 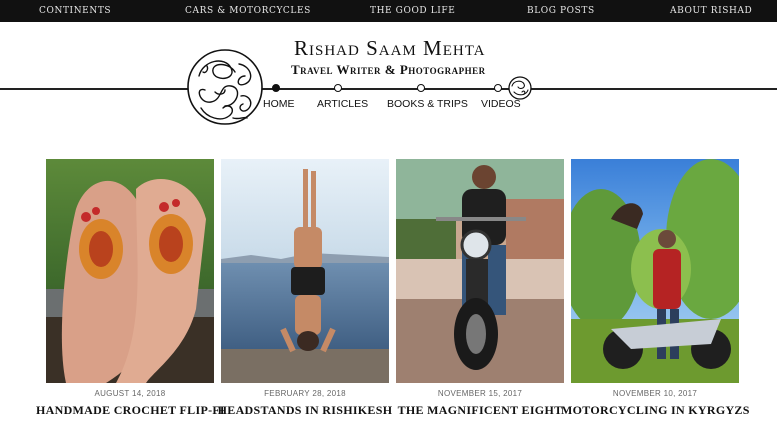 I want to click on topnav-the-good-life: THE GOOD LIFE, so click(x=412, y=11).